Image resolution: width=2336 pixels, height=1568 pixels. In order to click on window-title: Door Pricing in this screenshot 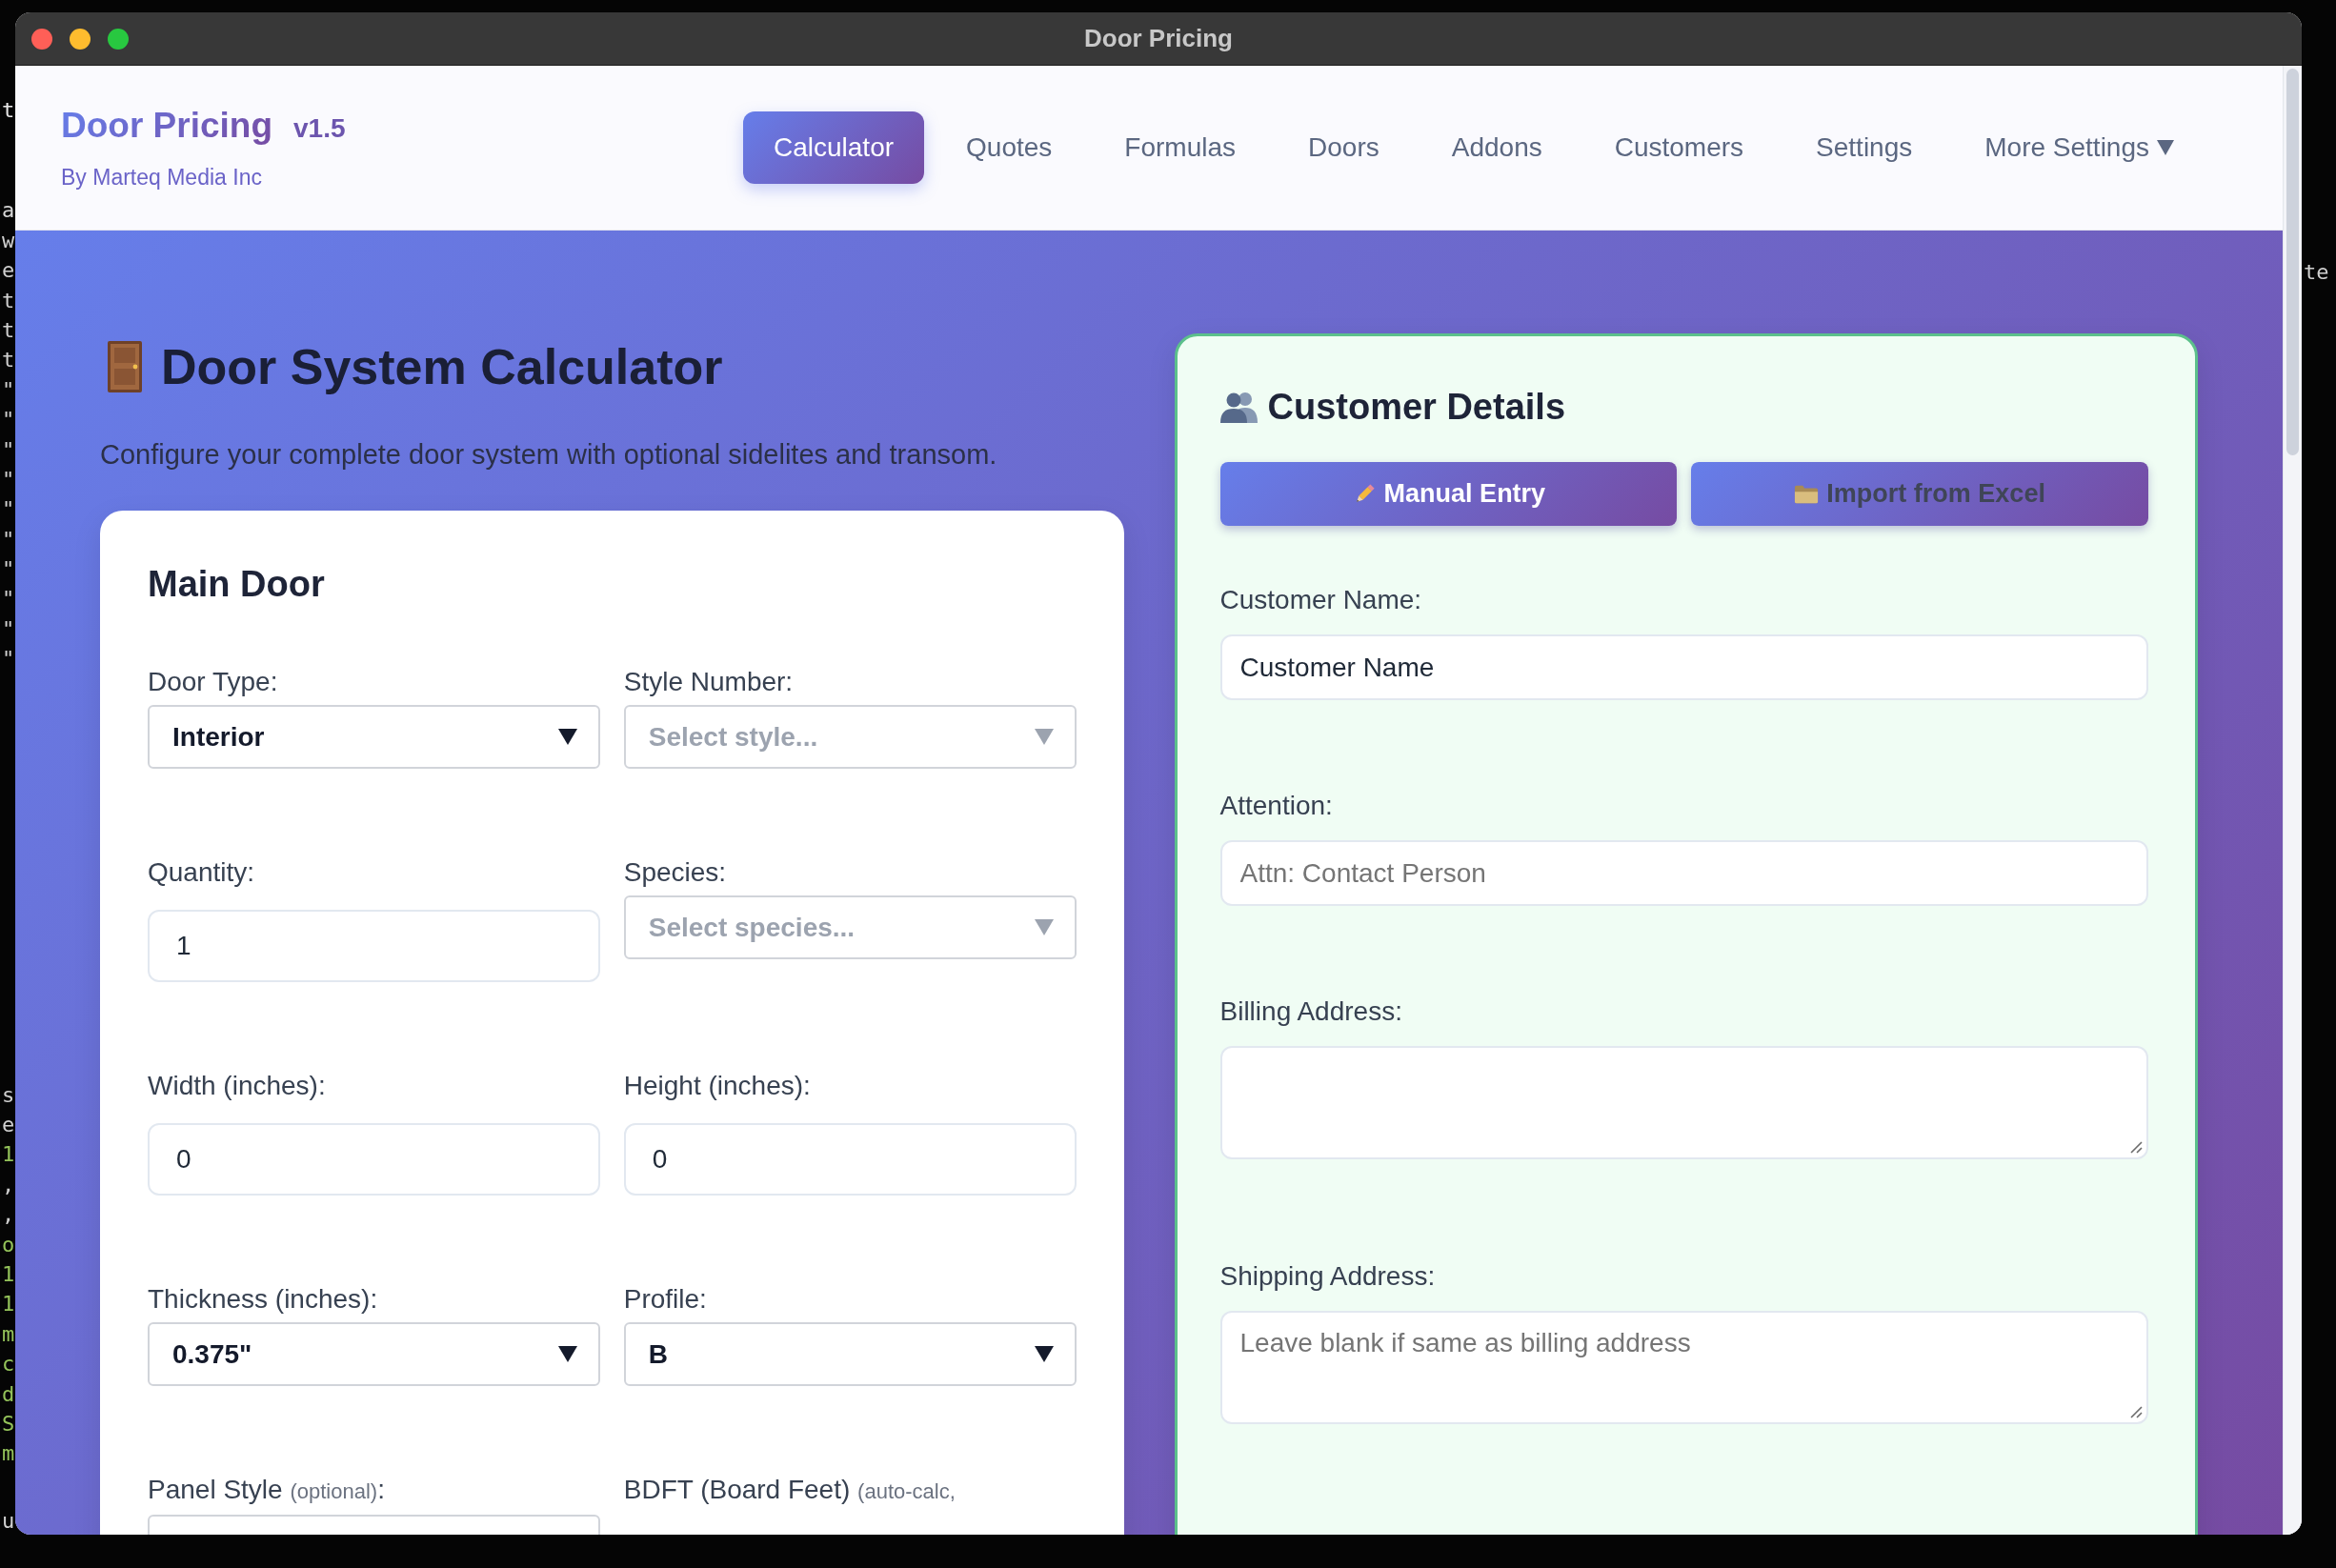, I will do `click(1158, 38)`.